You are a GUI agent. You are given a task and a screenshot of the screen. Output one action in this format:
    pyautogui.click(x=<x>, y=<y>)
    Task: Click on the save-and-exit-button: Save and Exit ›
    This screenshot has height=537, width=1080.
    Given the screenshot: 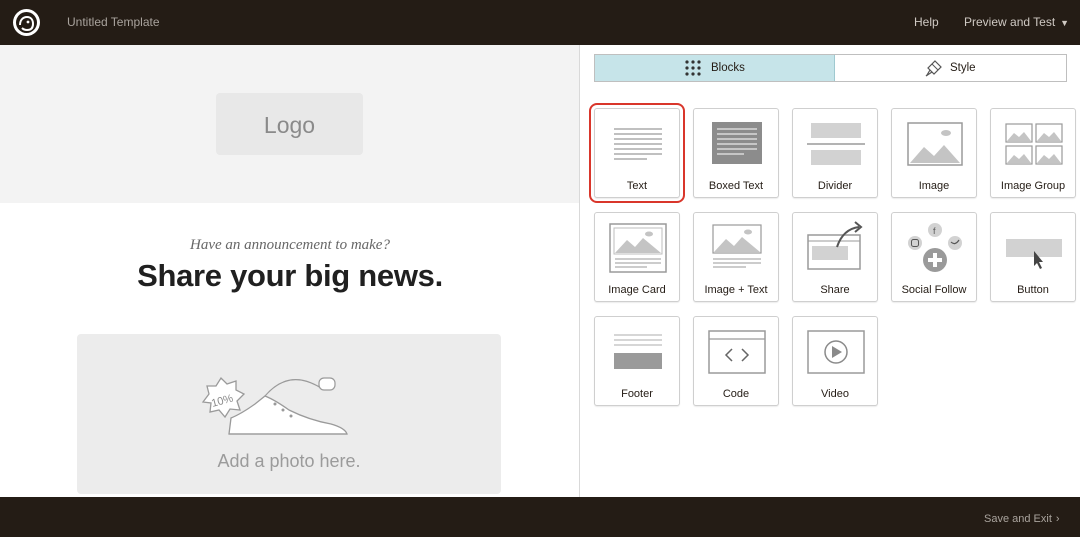 What is the action you would take?
    pyautogui.click(x=1022, y=519)
    